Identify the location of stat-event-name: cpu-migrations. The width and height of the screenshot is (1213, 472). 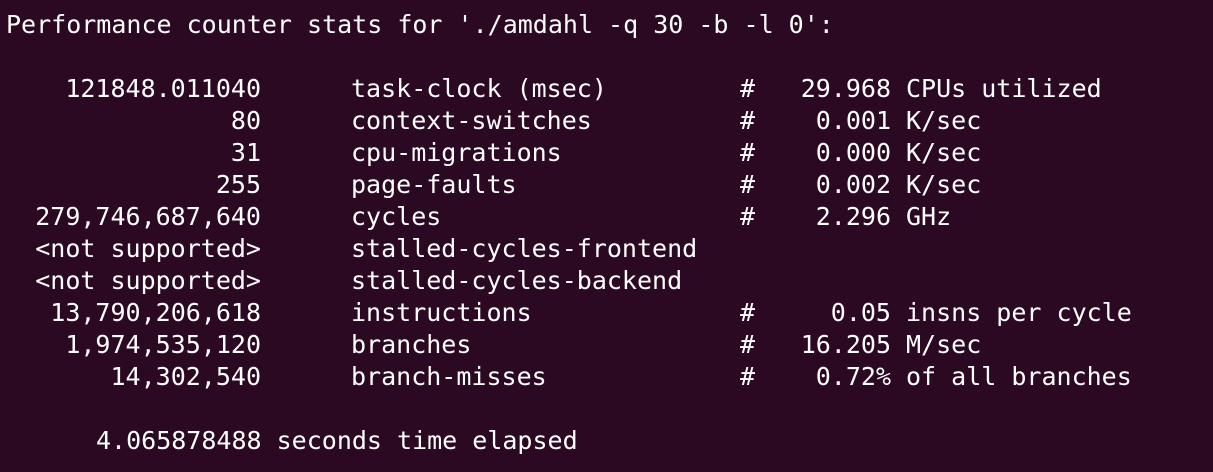
(456, 152).